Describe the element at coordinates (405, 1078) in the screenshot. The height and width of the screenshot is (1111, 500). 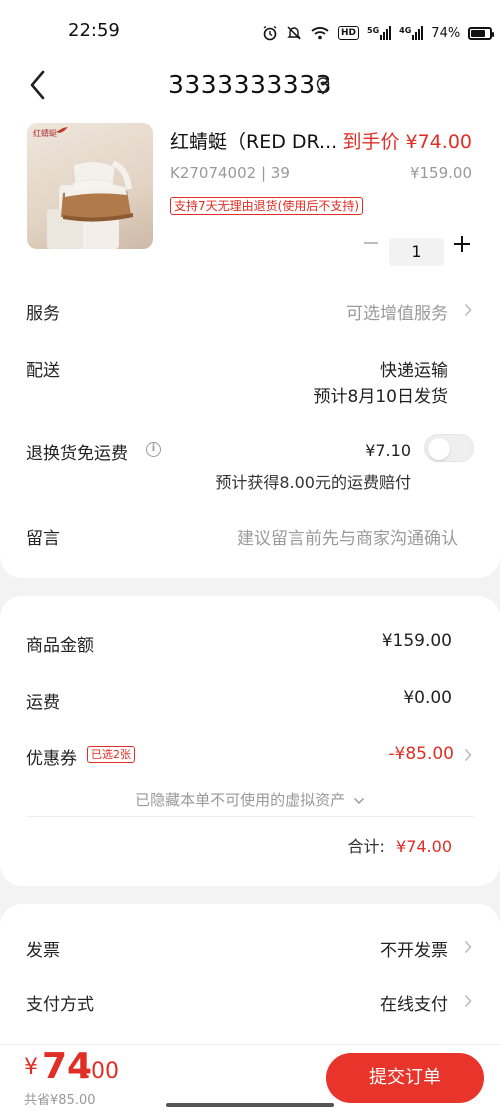
I see `submit-order-button: 提交订单` at that location.